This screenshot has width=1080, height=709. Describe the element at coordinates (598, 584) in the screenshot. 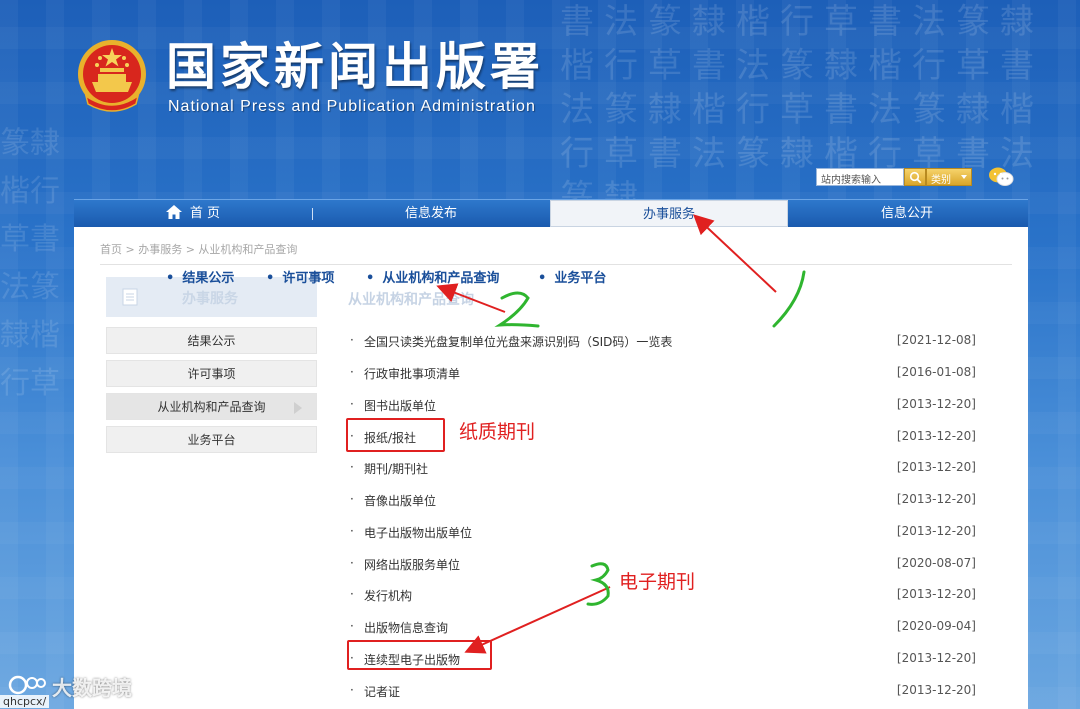

I see `handwritten-3-icon` at that location.